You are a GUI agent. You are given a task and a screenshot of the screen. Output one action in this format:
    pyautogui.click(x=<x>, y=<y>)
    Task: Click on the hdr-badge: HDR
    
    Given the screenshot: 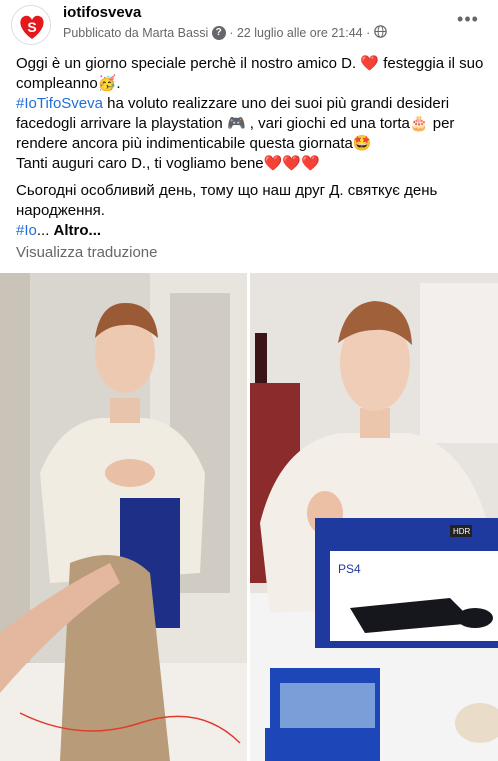 What is the action you would take?
    pyautogui.click(x=462, y=531)
    